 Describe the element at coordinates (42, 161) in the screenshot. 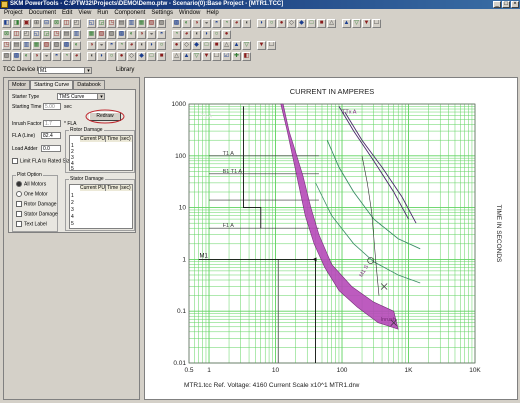

I see `limit-fla-checkbox: Limit FLA to Rated Size` at that location.